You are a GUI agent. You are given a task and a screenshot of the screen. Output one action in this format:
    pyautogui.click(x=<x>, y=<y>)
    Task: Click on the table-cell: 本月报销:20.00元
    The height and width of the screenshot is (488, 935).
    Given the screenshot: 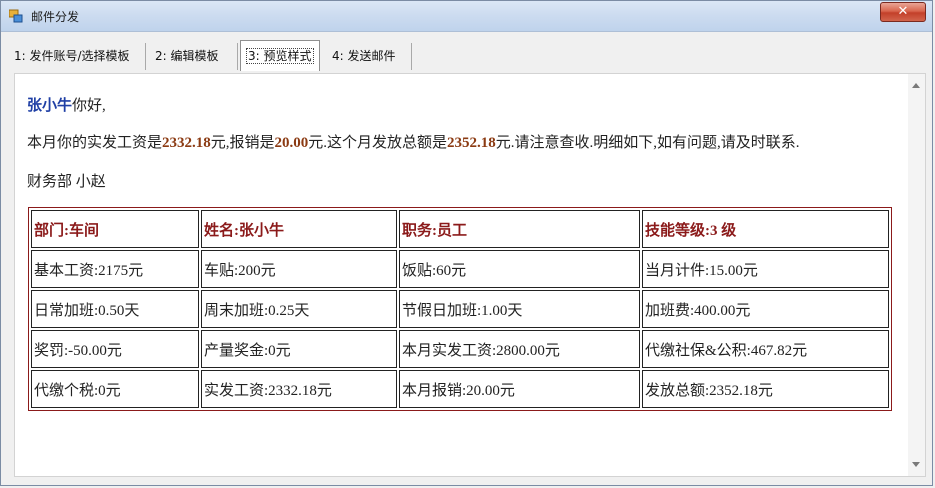 What is the action you would take?
    pyautogui.click(x=519, y=389)
    